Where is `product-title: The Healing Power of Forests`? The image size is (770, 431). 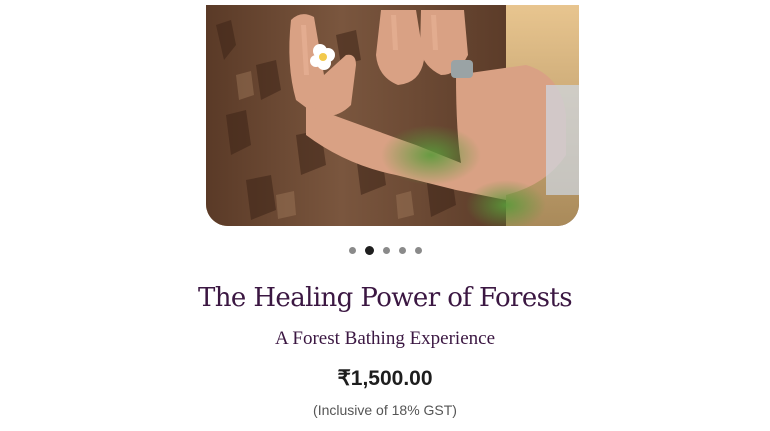 product-title: The Healing Power of Forests is located at coordinates (385, 298).